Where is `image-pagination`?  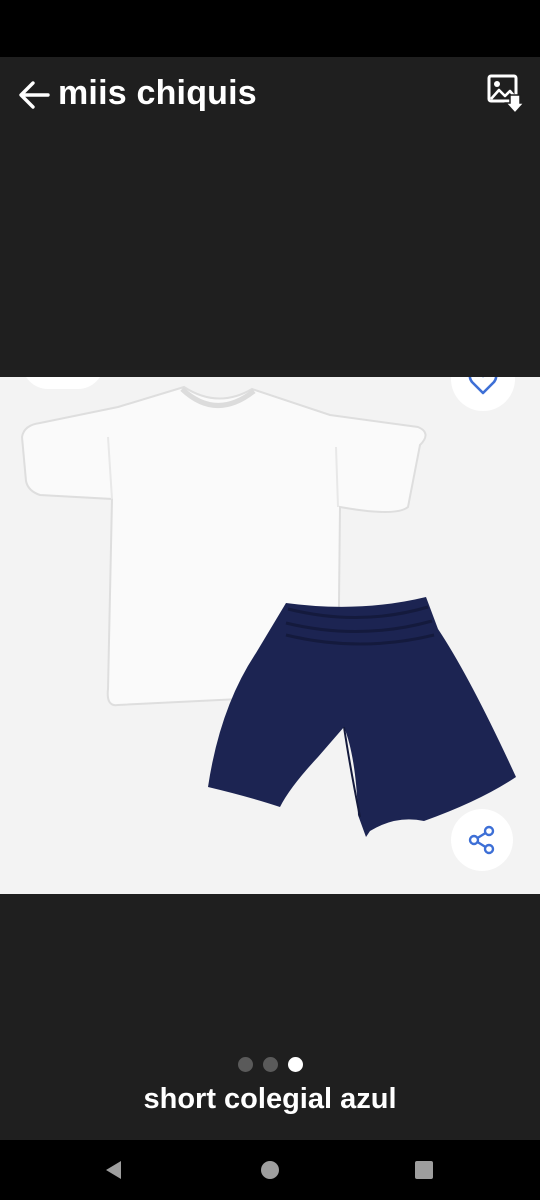
image-pagination is located at coordinates (270, 1066).